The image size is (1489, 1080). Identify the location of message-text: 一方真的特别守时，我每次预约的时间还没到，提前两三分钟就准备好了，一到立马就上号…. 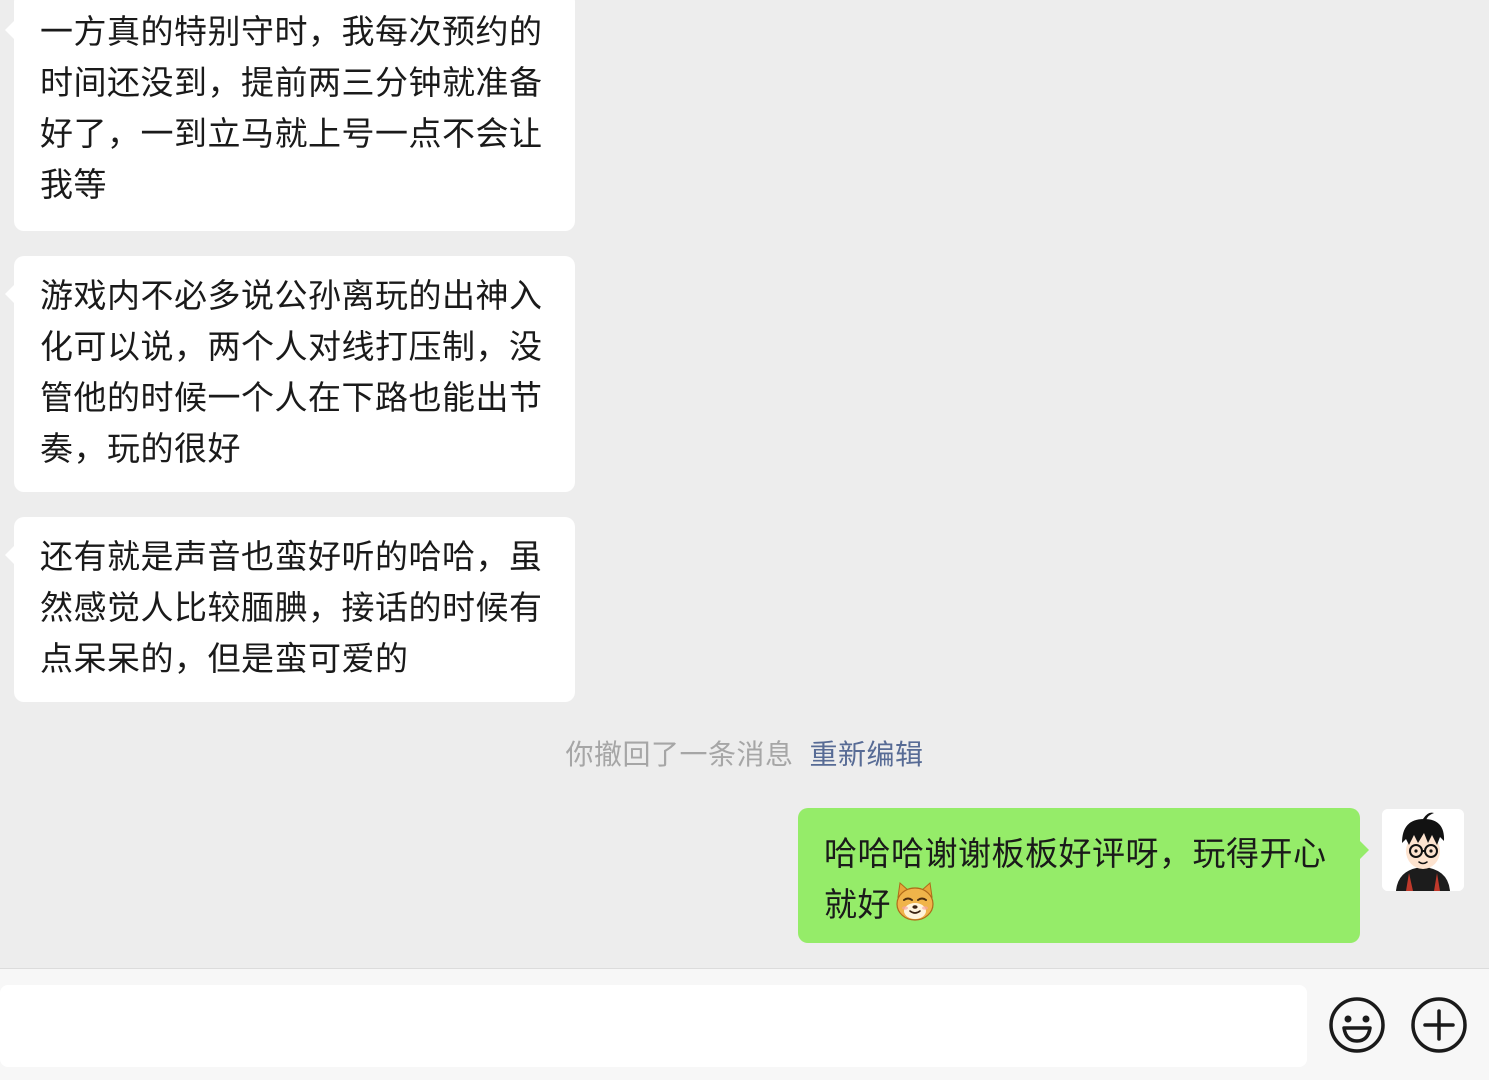
(291, 108).